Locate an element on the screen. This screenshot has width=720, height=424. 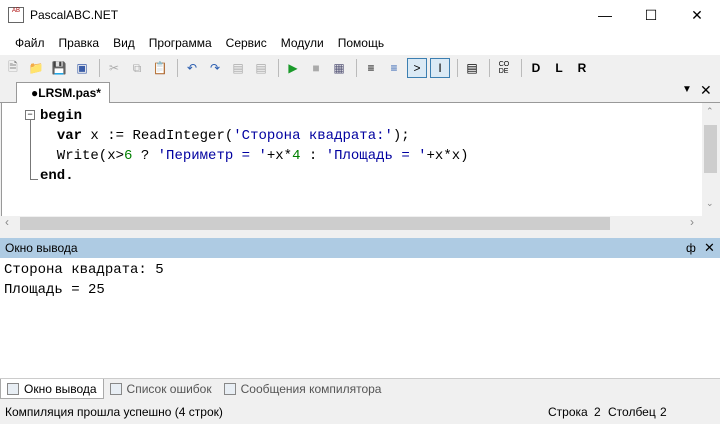
tab-label: Окно вывода is located at coordinates (60, 388).